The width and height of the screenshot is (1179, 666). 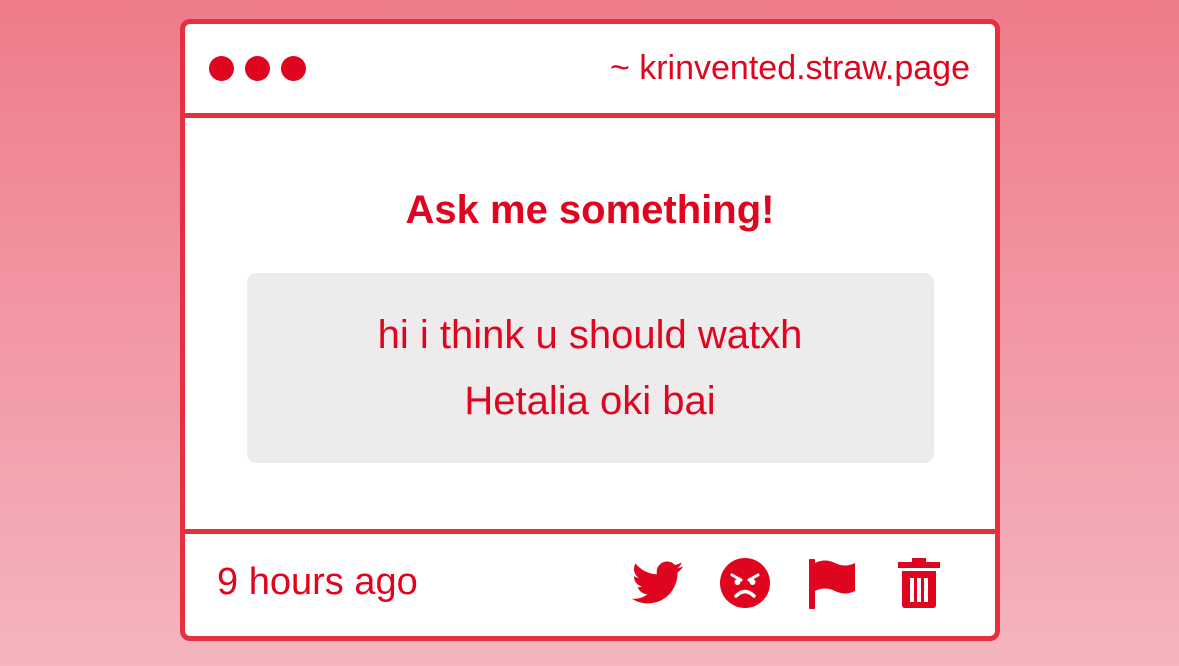 I want to click on action-toolbar, so click(x=788, y=583).